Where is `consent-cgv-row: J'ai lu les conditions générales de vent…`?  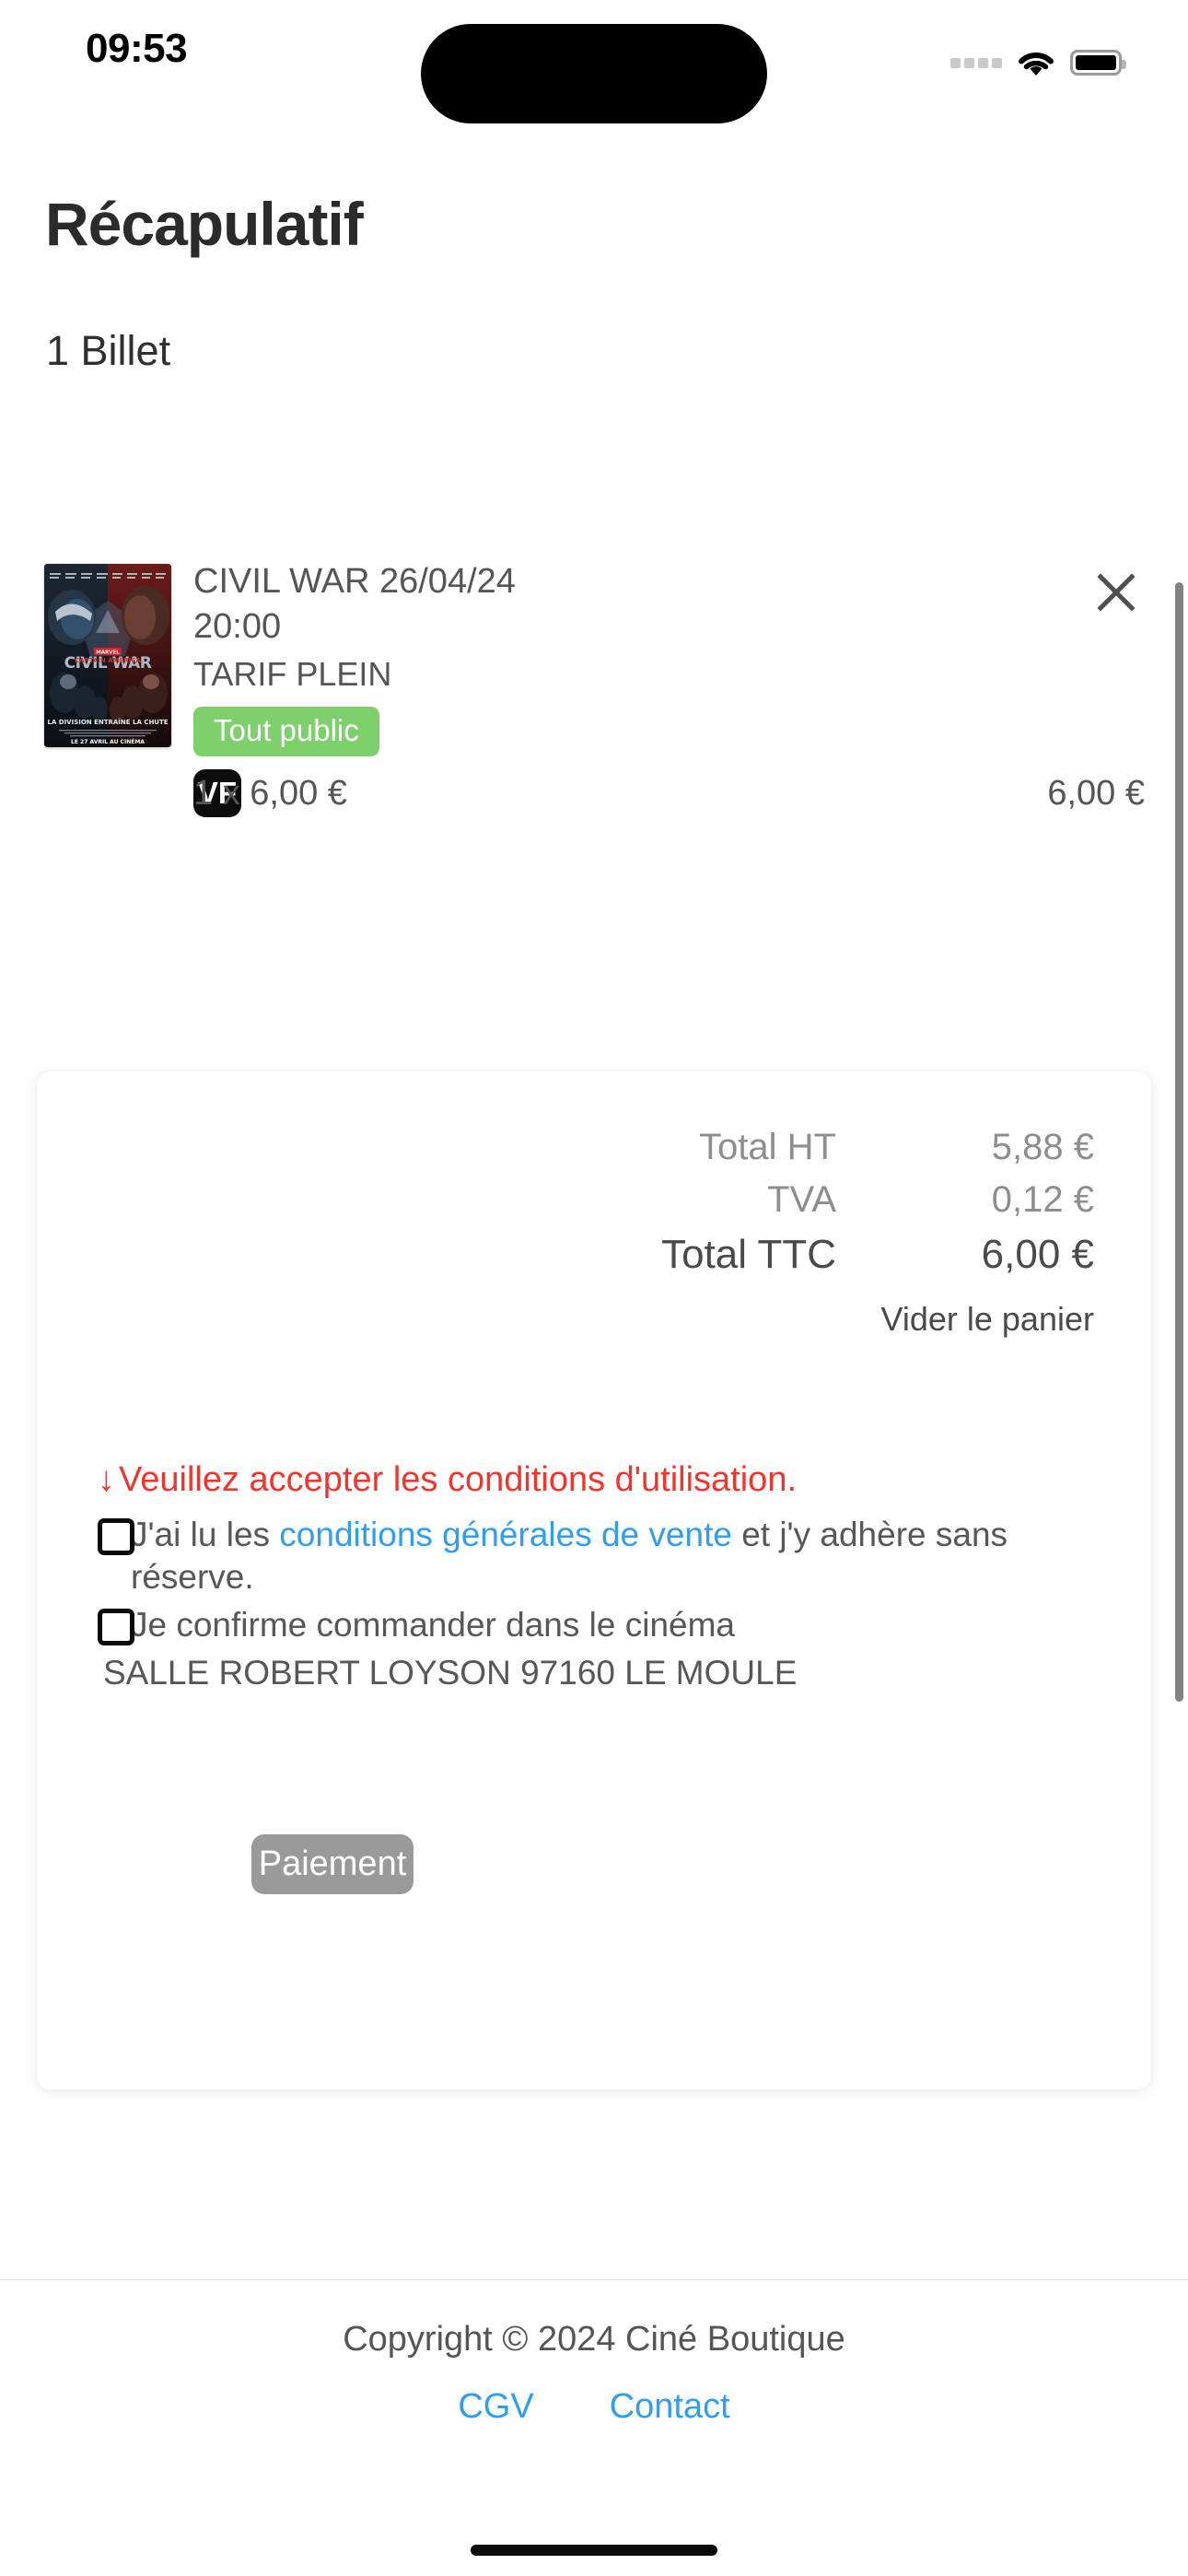 consent-cgv-row: J'ai lu les conditions générales de vent… is located at coordinates (594, 1556).